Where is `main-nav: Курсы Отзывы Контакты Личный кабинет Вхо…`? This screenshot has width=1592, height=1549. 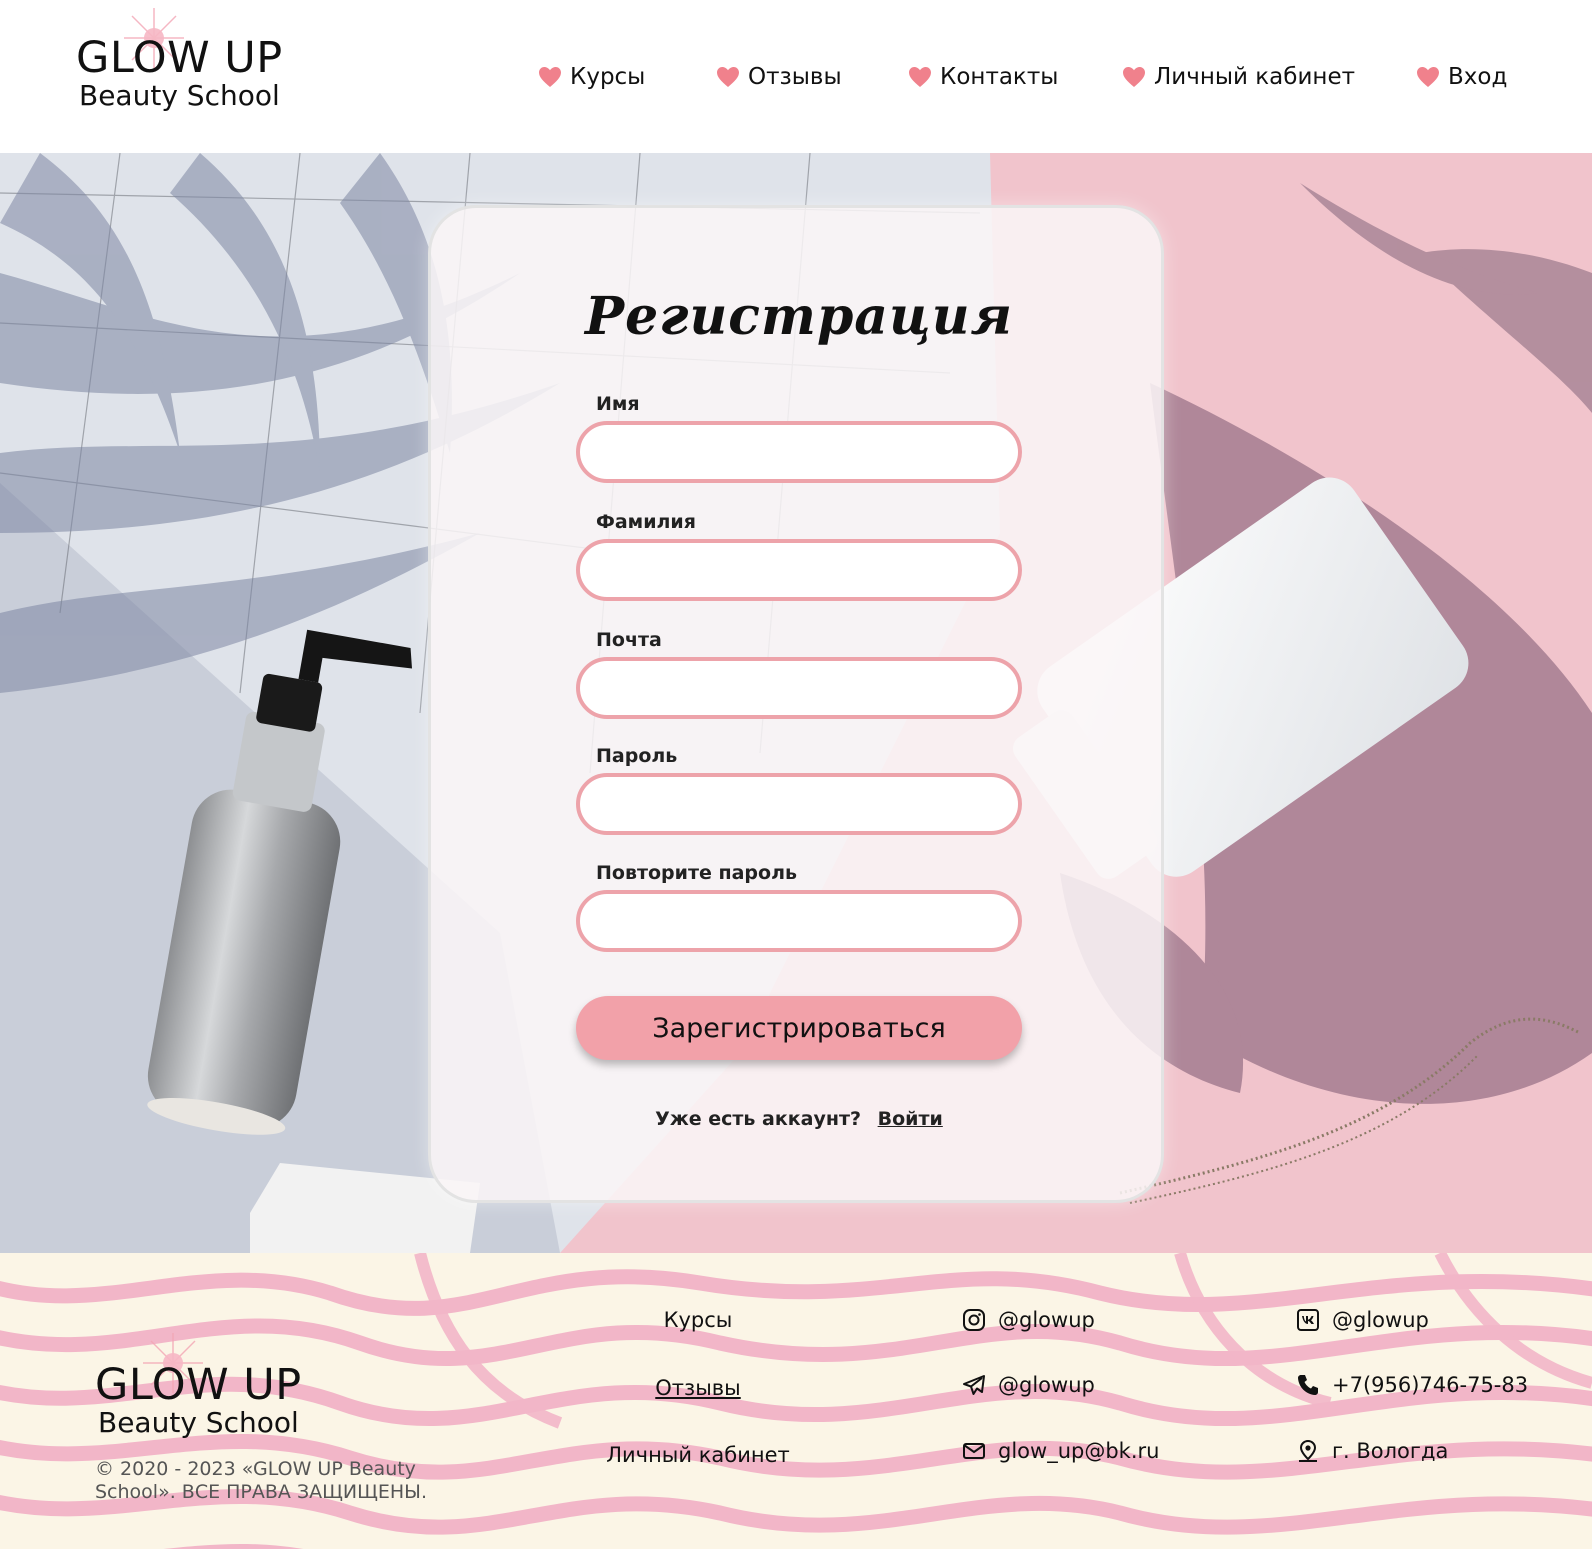
main-nav: Курсы Отзывы Контакты Личный кабинет Вхо… is located at coordinates (796, 81).